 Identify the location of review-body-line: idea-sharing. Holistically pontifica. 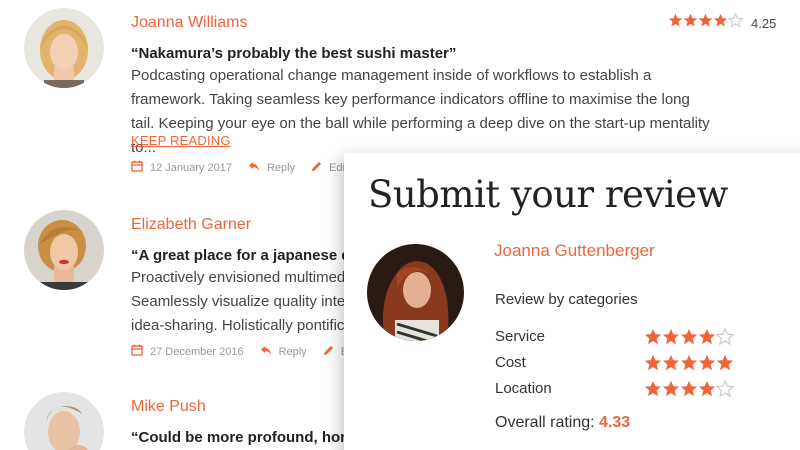
(238, 325).